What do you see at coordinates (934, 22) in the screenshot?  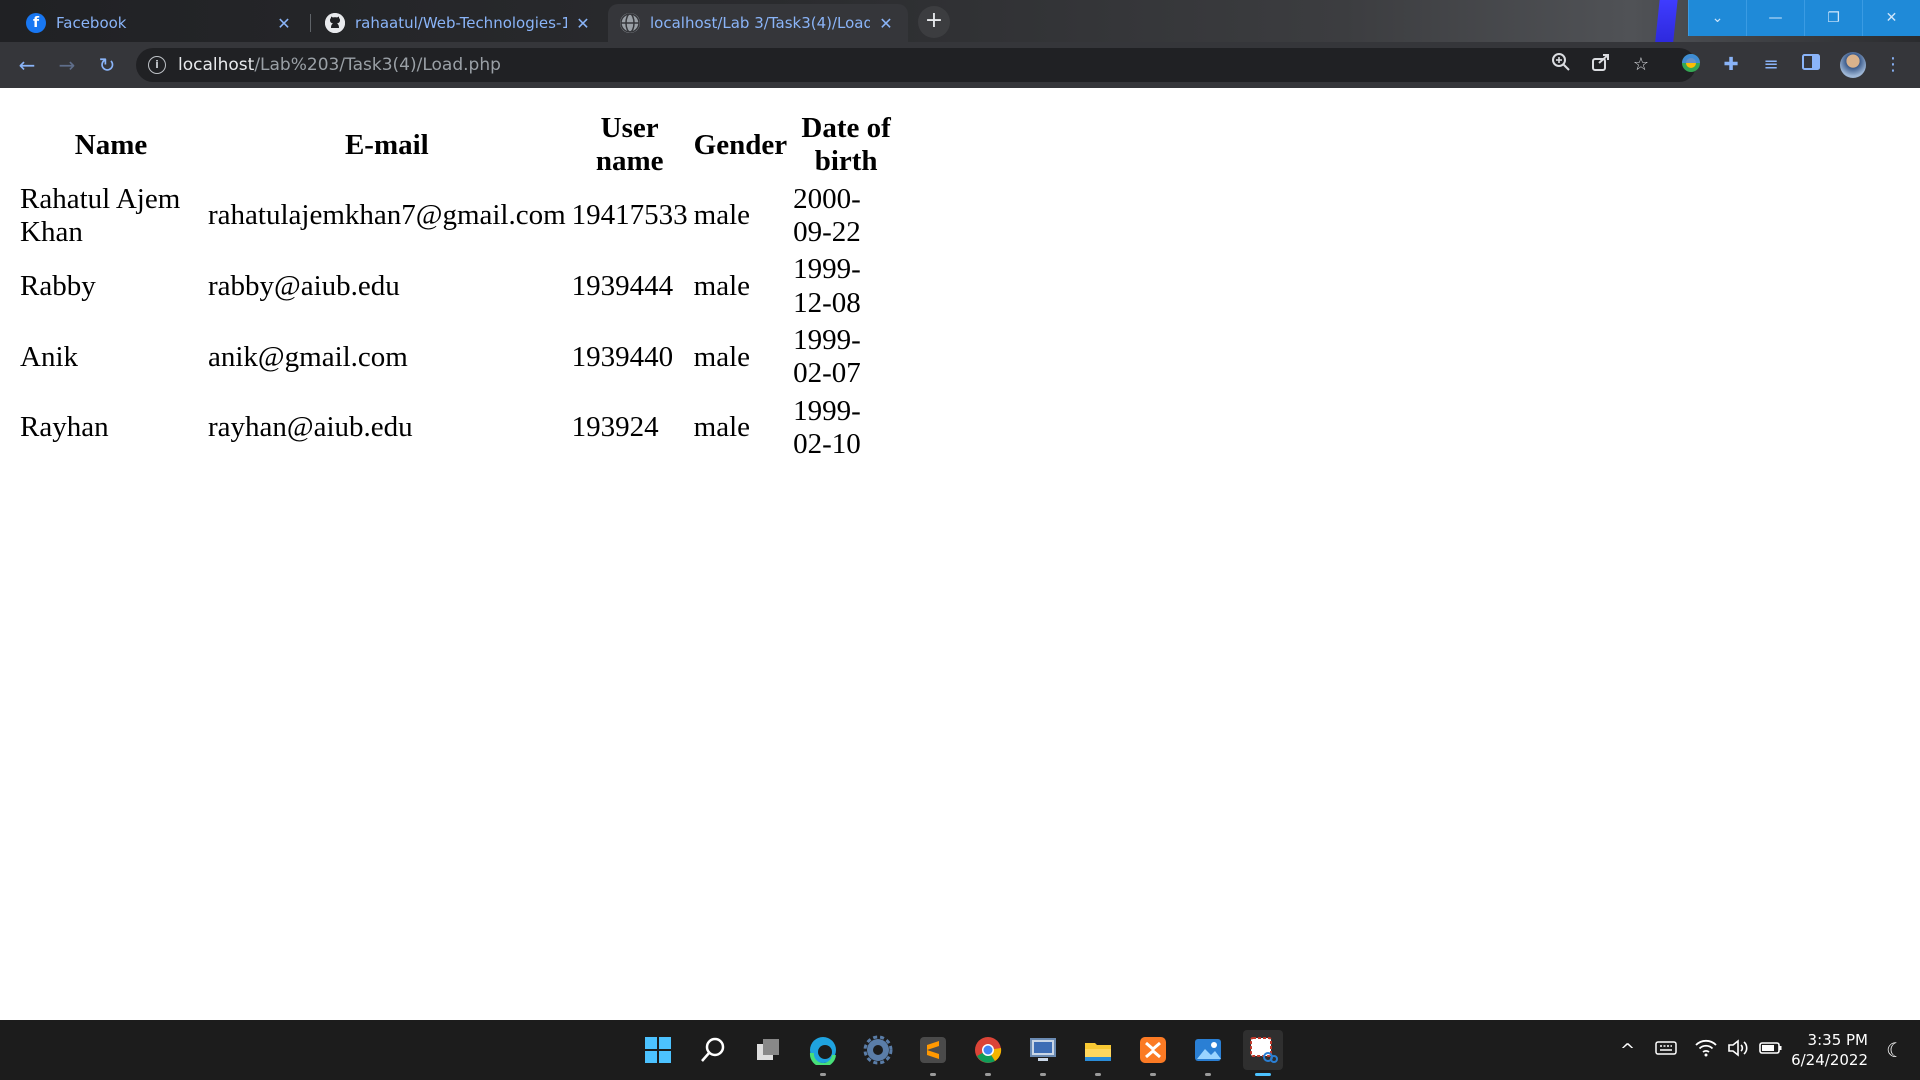 I see `new-tab-button: +` at bounding box center [934, 22].